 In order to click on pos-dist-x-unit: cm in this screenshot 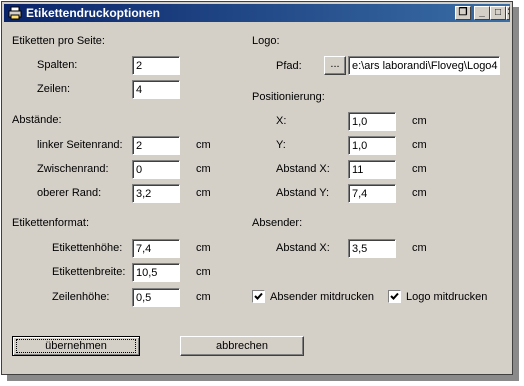, I will do `click(419, 169)`.